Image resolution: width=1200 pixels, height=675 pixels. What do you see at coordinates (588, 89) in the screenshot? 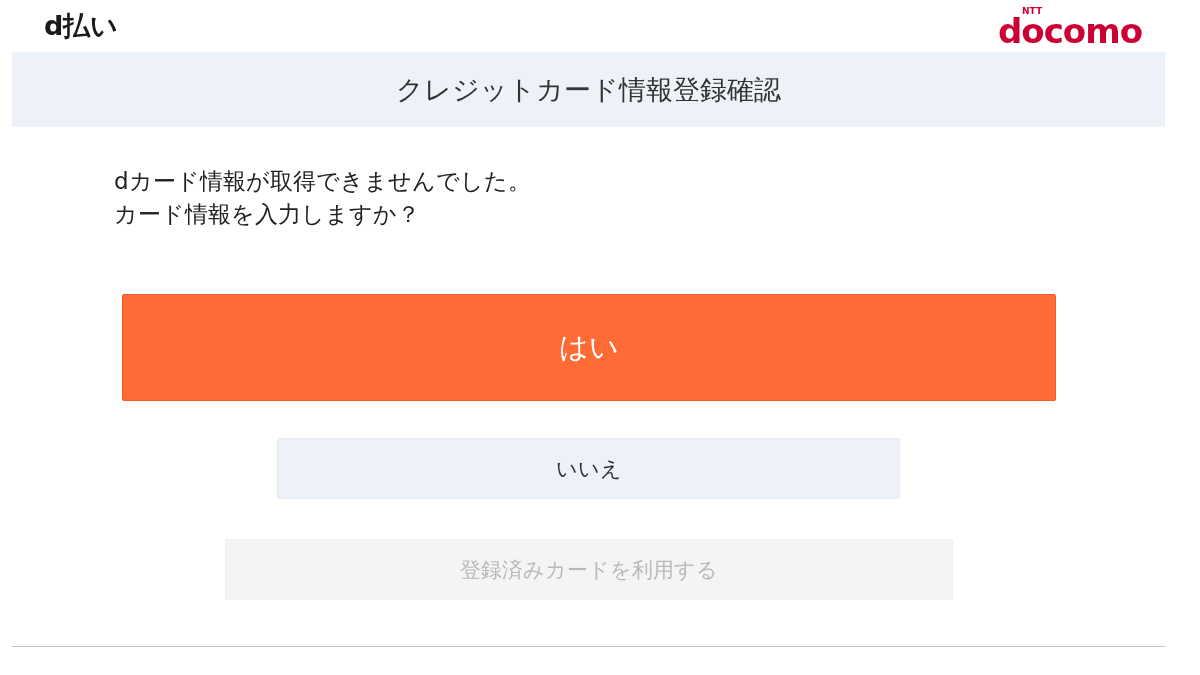
I see `page-title: クレジットカード情報登録確認` at bounding box center [588, 89].